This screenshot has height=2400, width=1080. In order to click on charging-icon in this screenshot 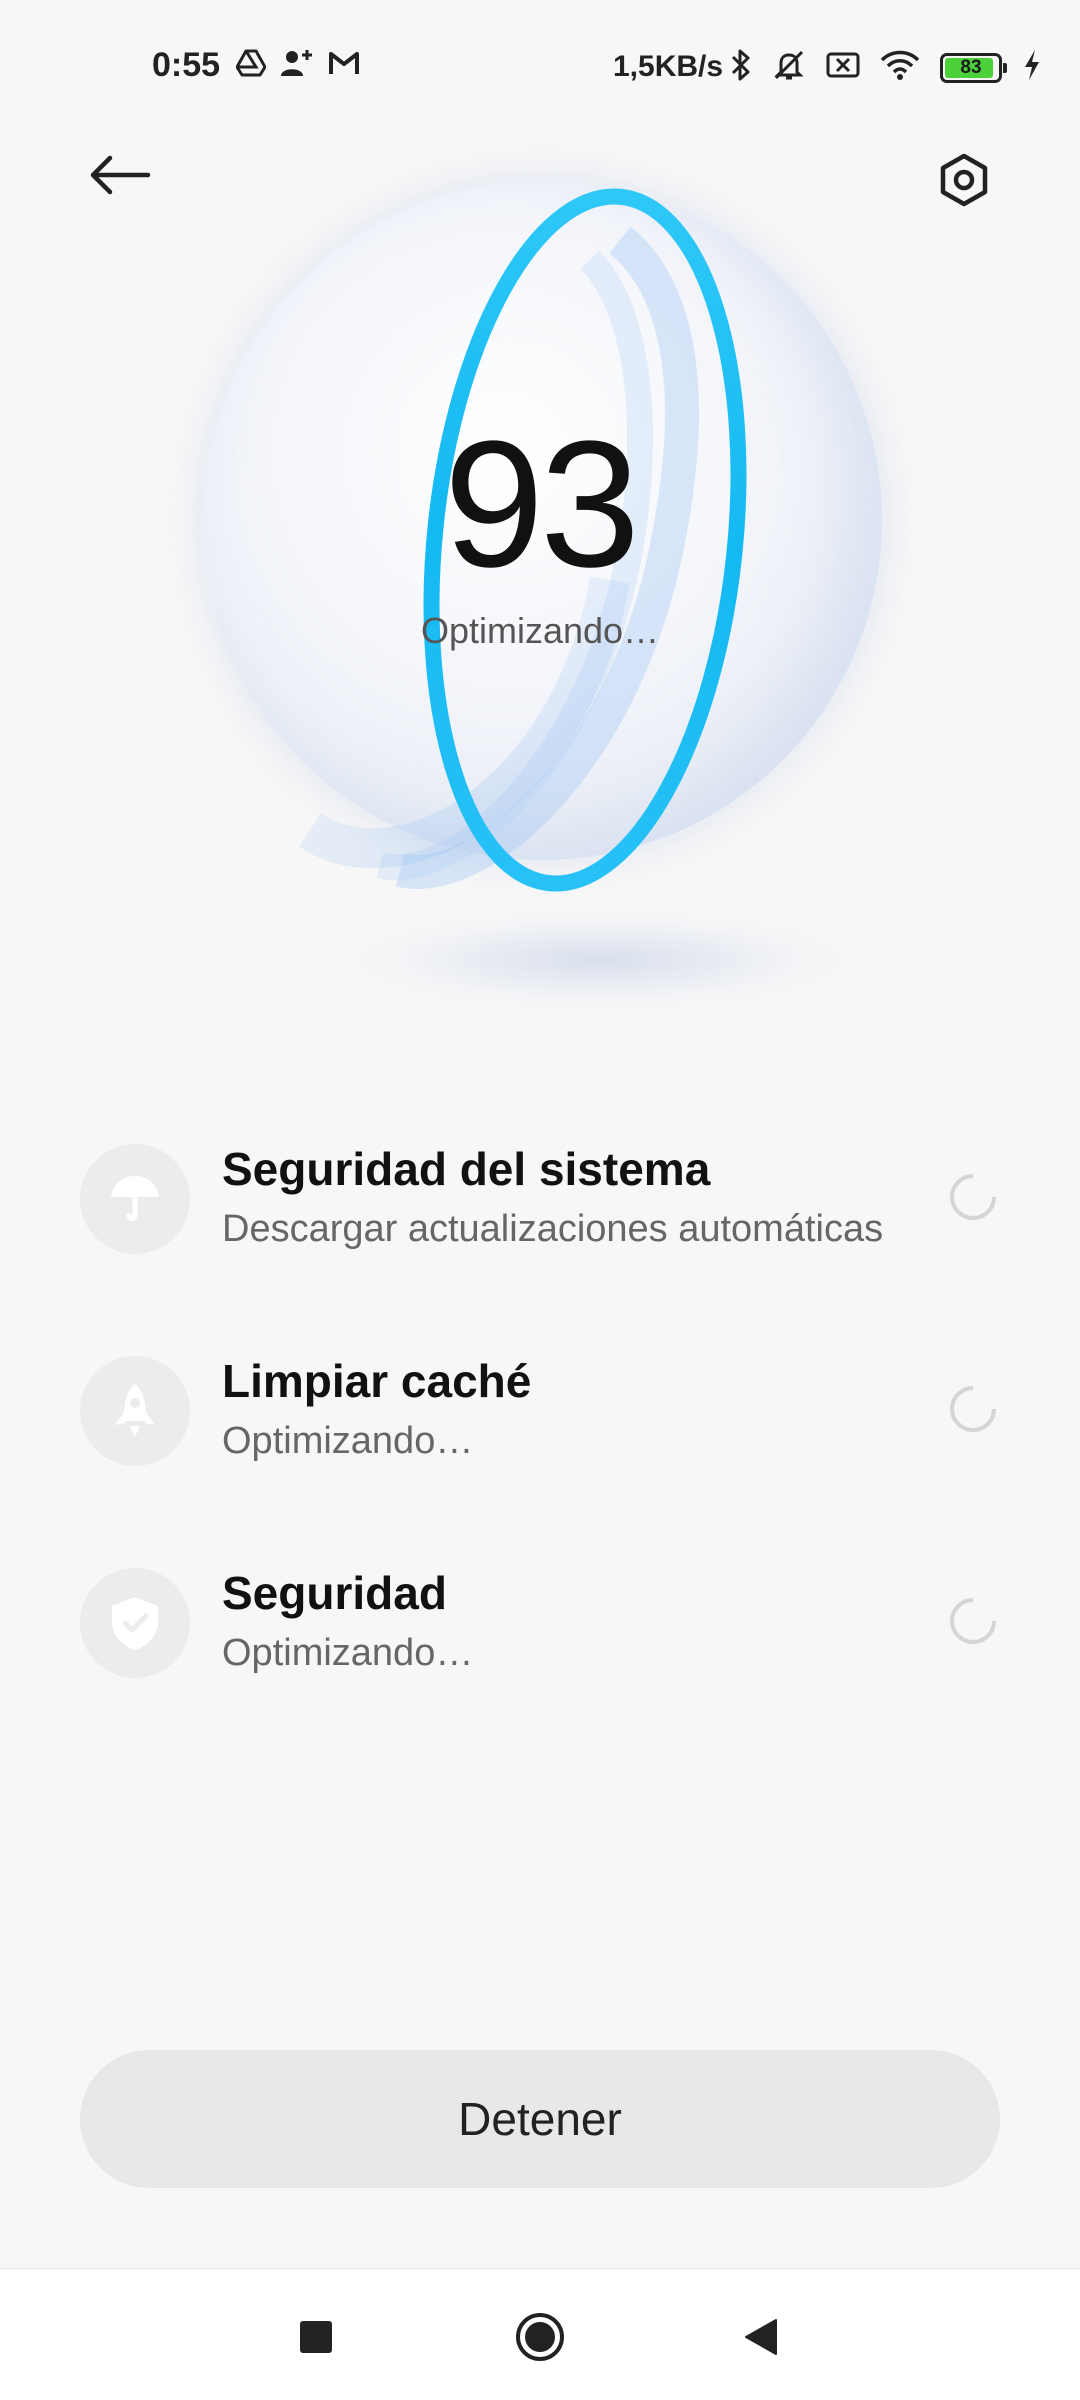, I will do `click(1032, 67)`.